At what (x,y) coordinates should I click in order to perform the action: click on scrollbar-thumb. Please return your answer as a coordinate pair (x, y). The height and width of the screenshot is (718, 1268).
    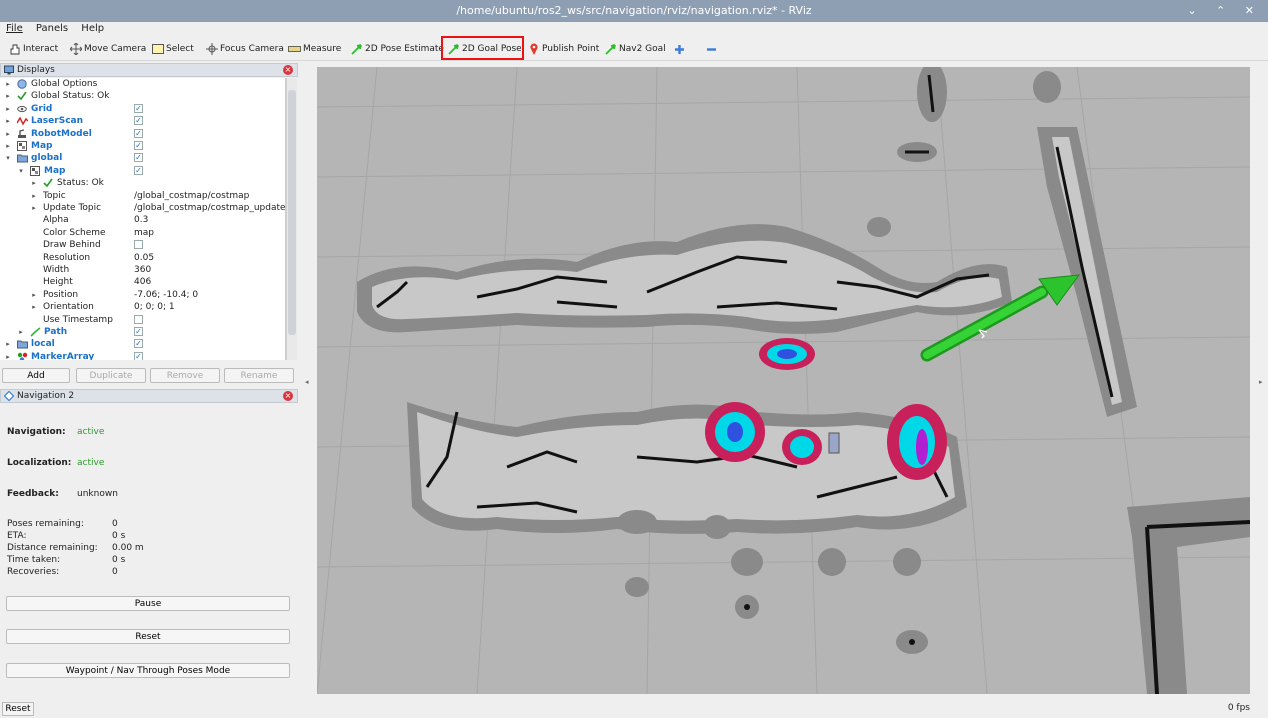
    Looking at the image, I should click on (292, 212).